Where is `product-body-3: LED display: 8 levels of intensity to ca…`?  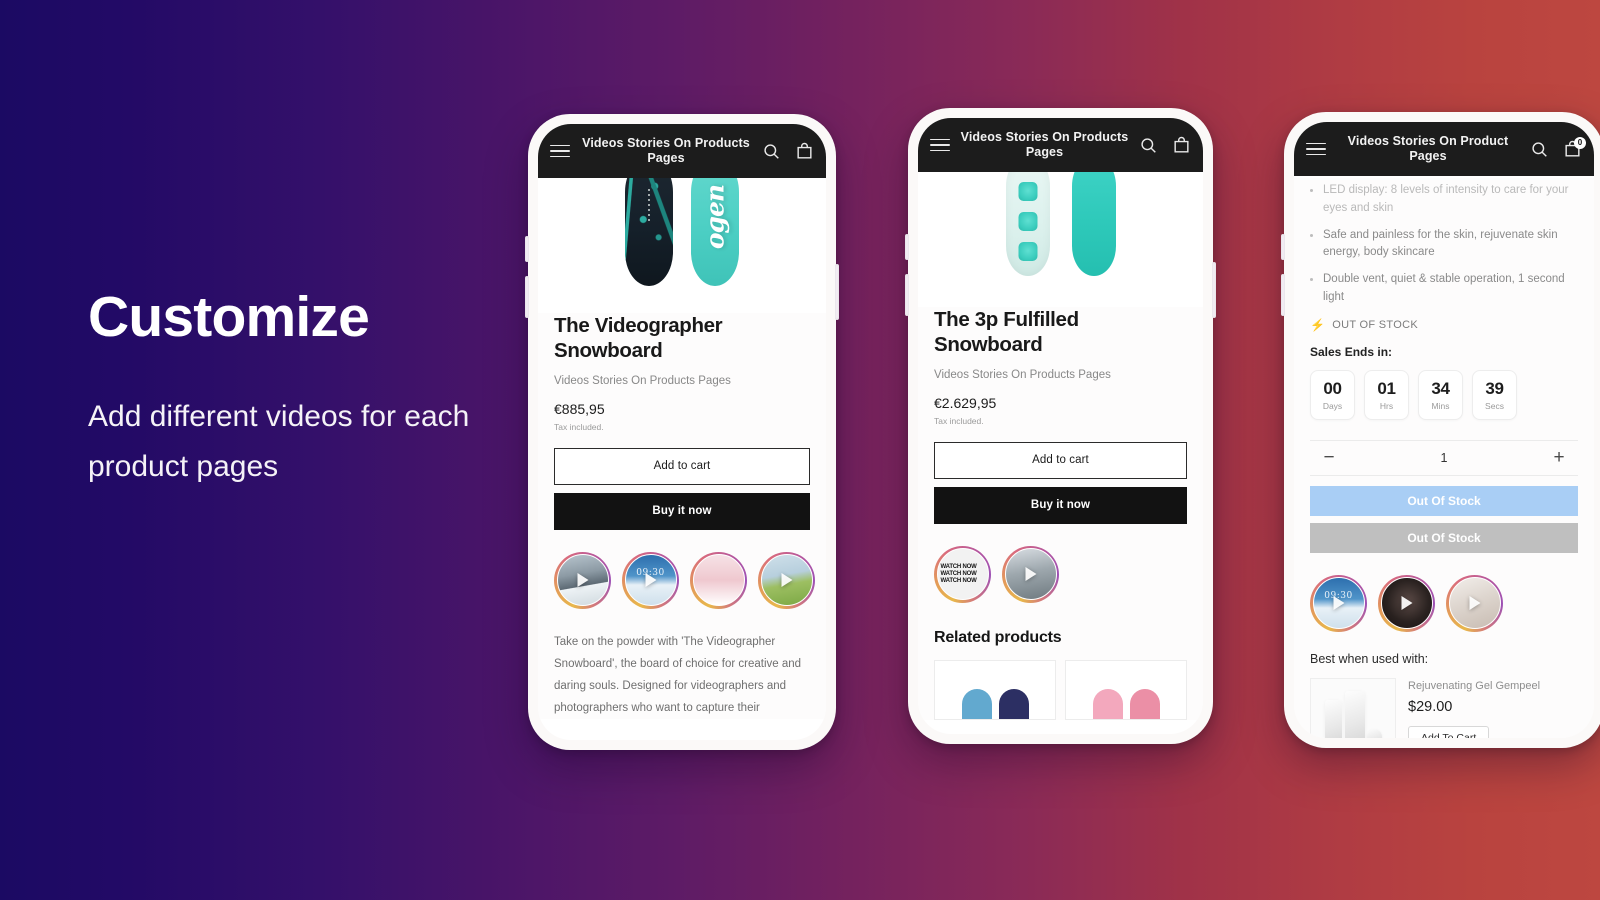 product-body-3: LED display: 8 levels of intensity to ca… is located at coordinates (1444, 458).